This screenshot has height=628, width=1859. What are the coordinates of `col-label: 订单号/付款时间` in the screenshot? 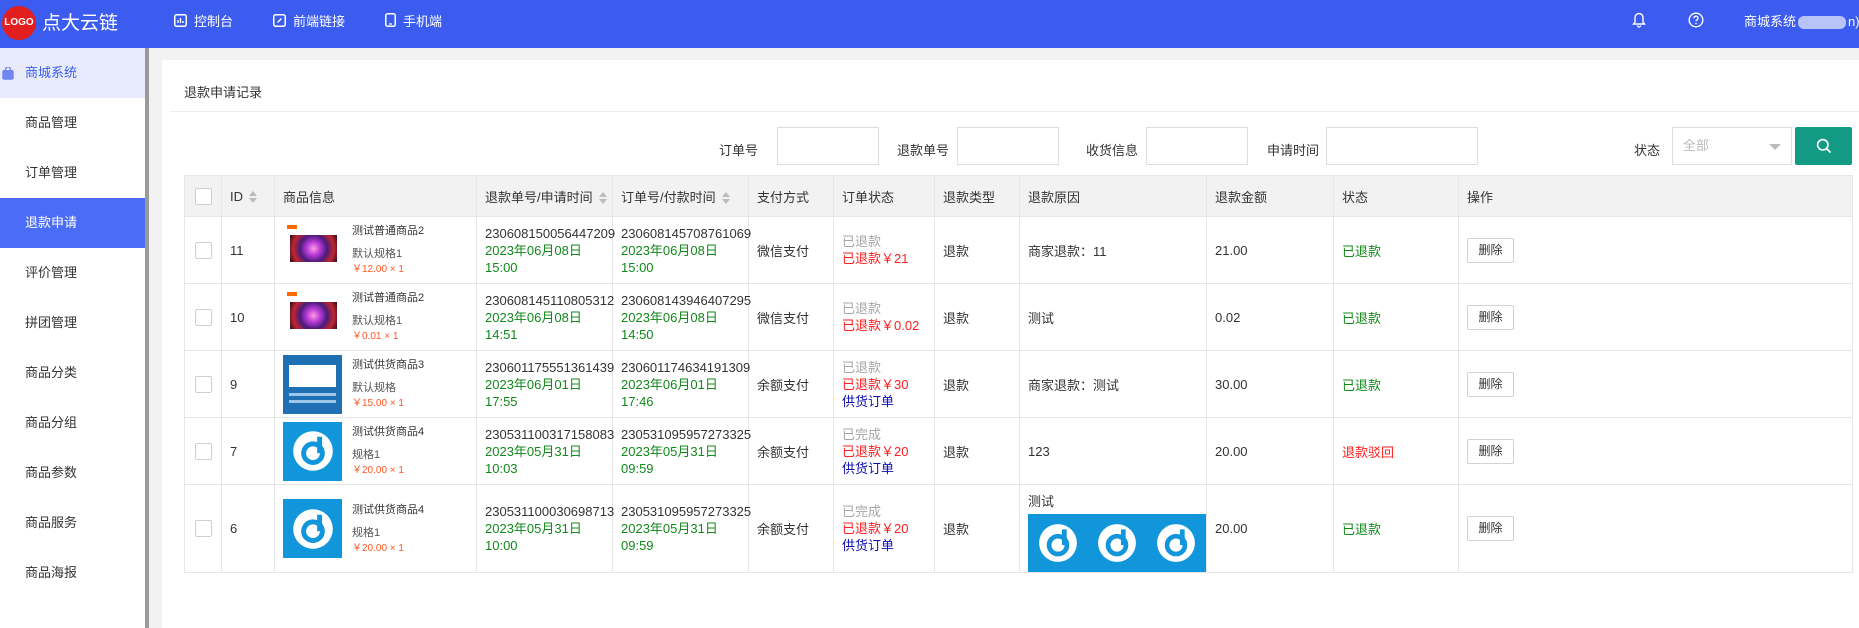 It's located at (668, 197).